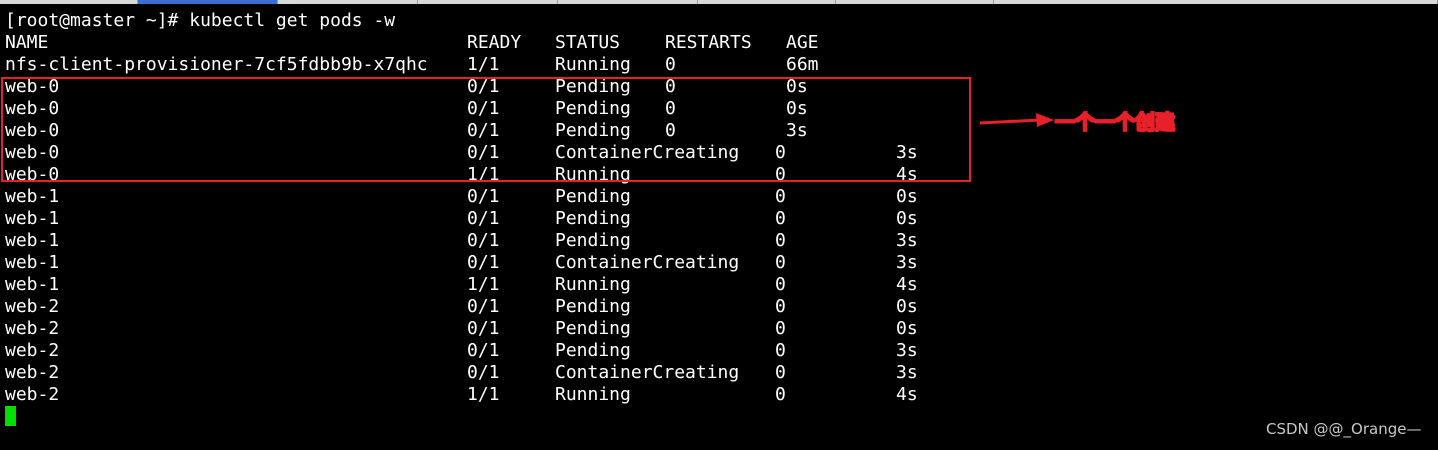  I want to click on table-row: web-2 0/1 ContainerCreating 0 3s, so click(461, 373).